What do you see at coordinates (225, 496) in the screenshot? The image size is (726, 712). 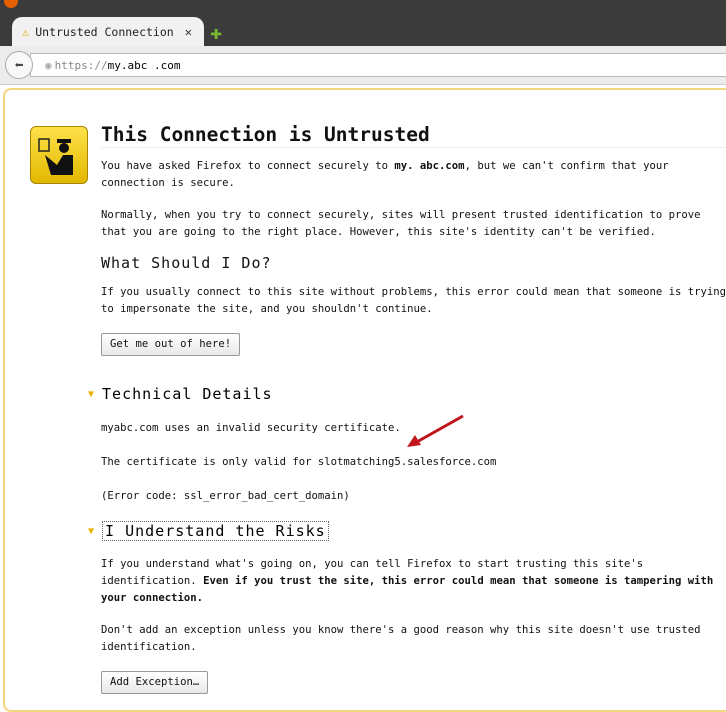 I see `tech-line-3: (Error code: ssl_error_bad_cert_domain)` at bounding box center [225, 496].